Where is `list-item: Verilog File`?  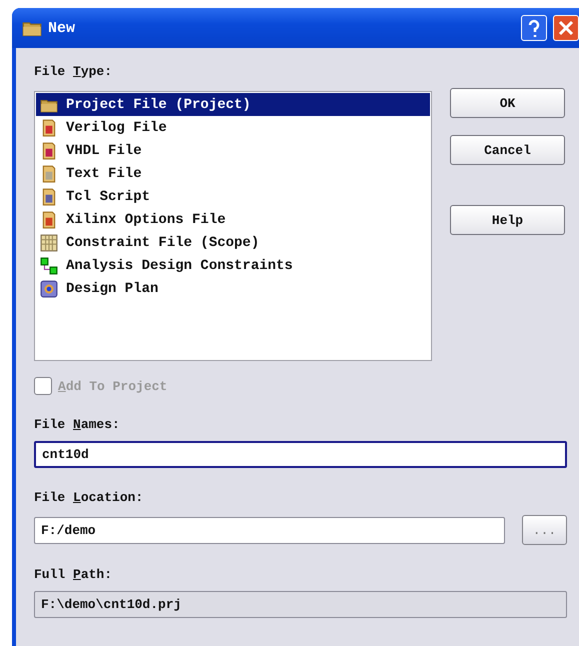
list-item: Verilog File is located at coordinates (233, 127).